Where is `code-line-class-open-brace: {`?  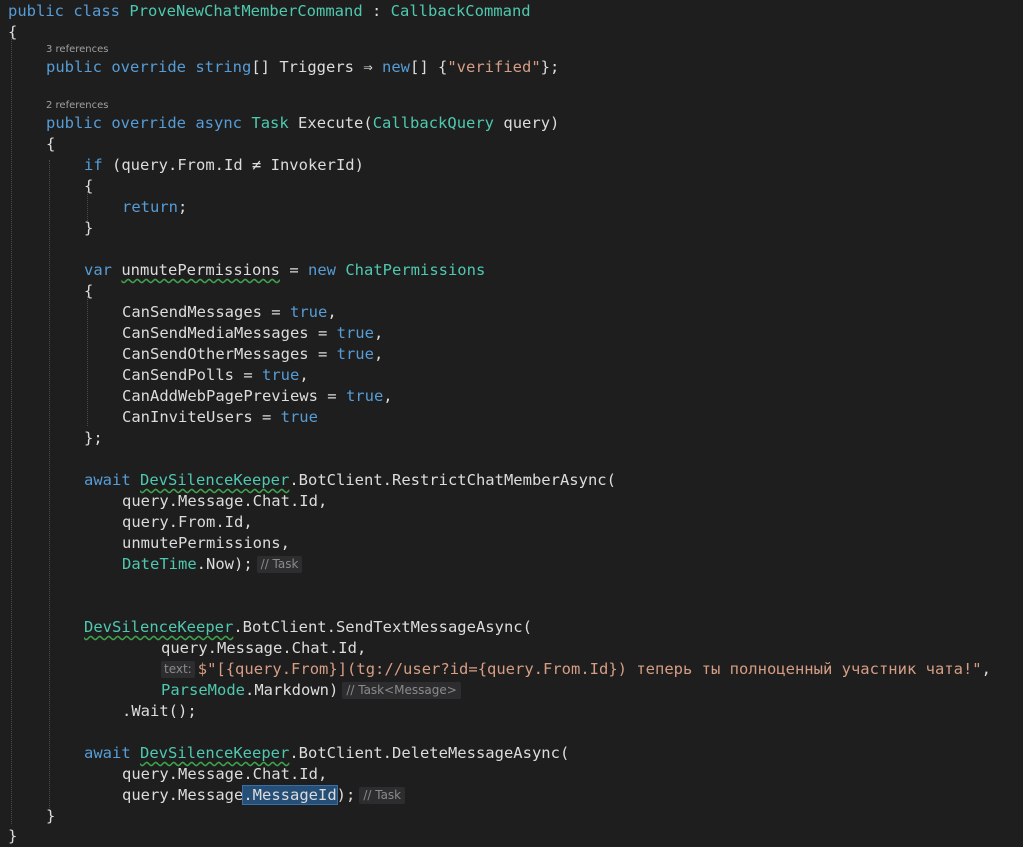
code-line-class-open-brace: { is located at coordinates (12, 32).